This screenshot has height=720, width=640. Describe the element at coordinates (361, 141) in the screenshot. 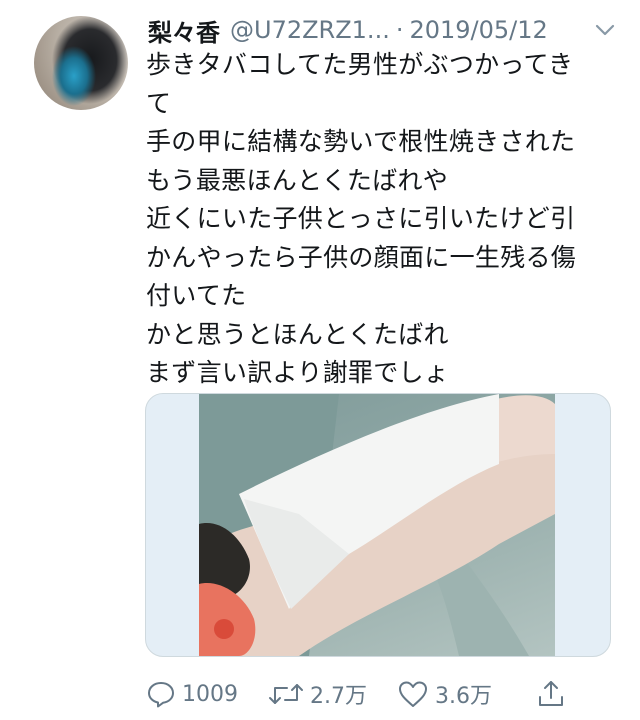

I see `tweet-text-line: 手の甲に結構な勢いで根性焼きされた` at that location.